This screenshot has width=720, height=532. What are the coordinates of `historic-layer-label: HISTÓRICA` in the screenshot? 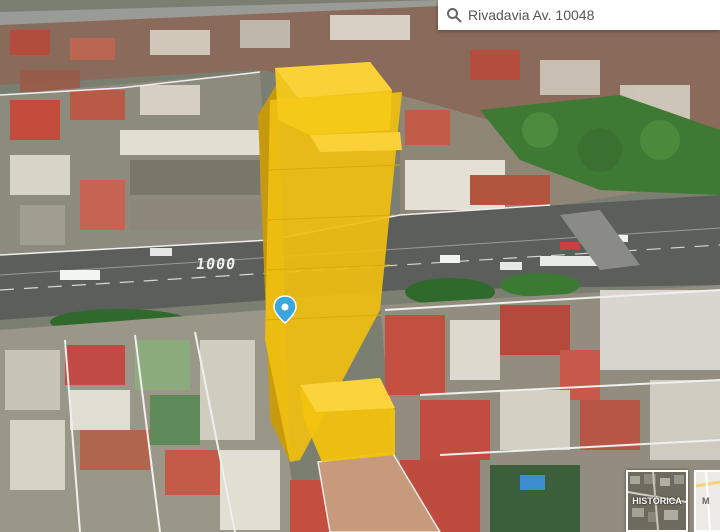 It's located at (657, 501).